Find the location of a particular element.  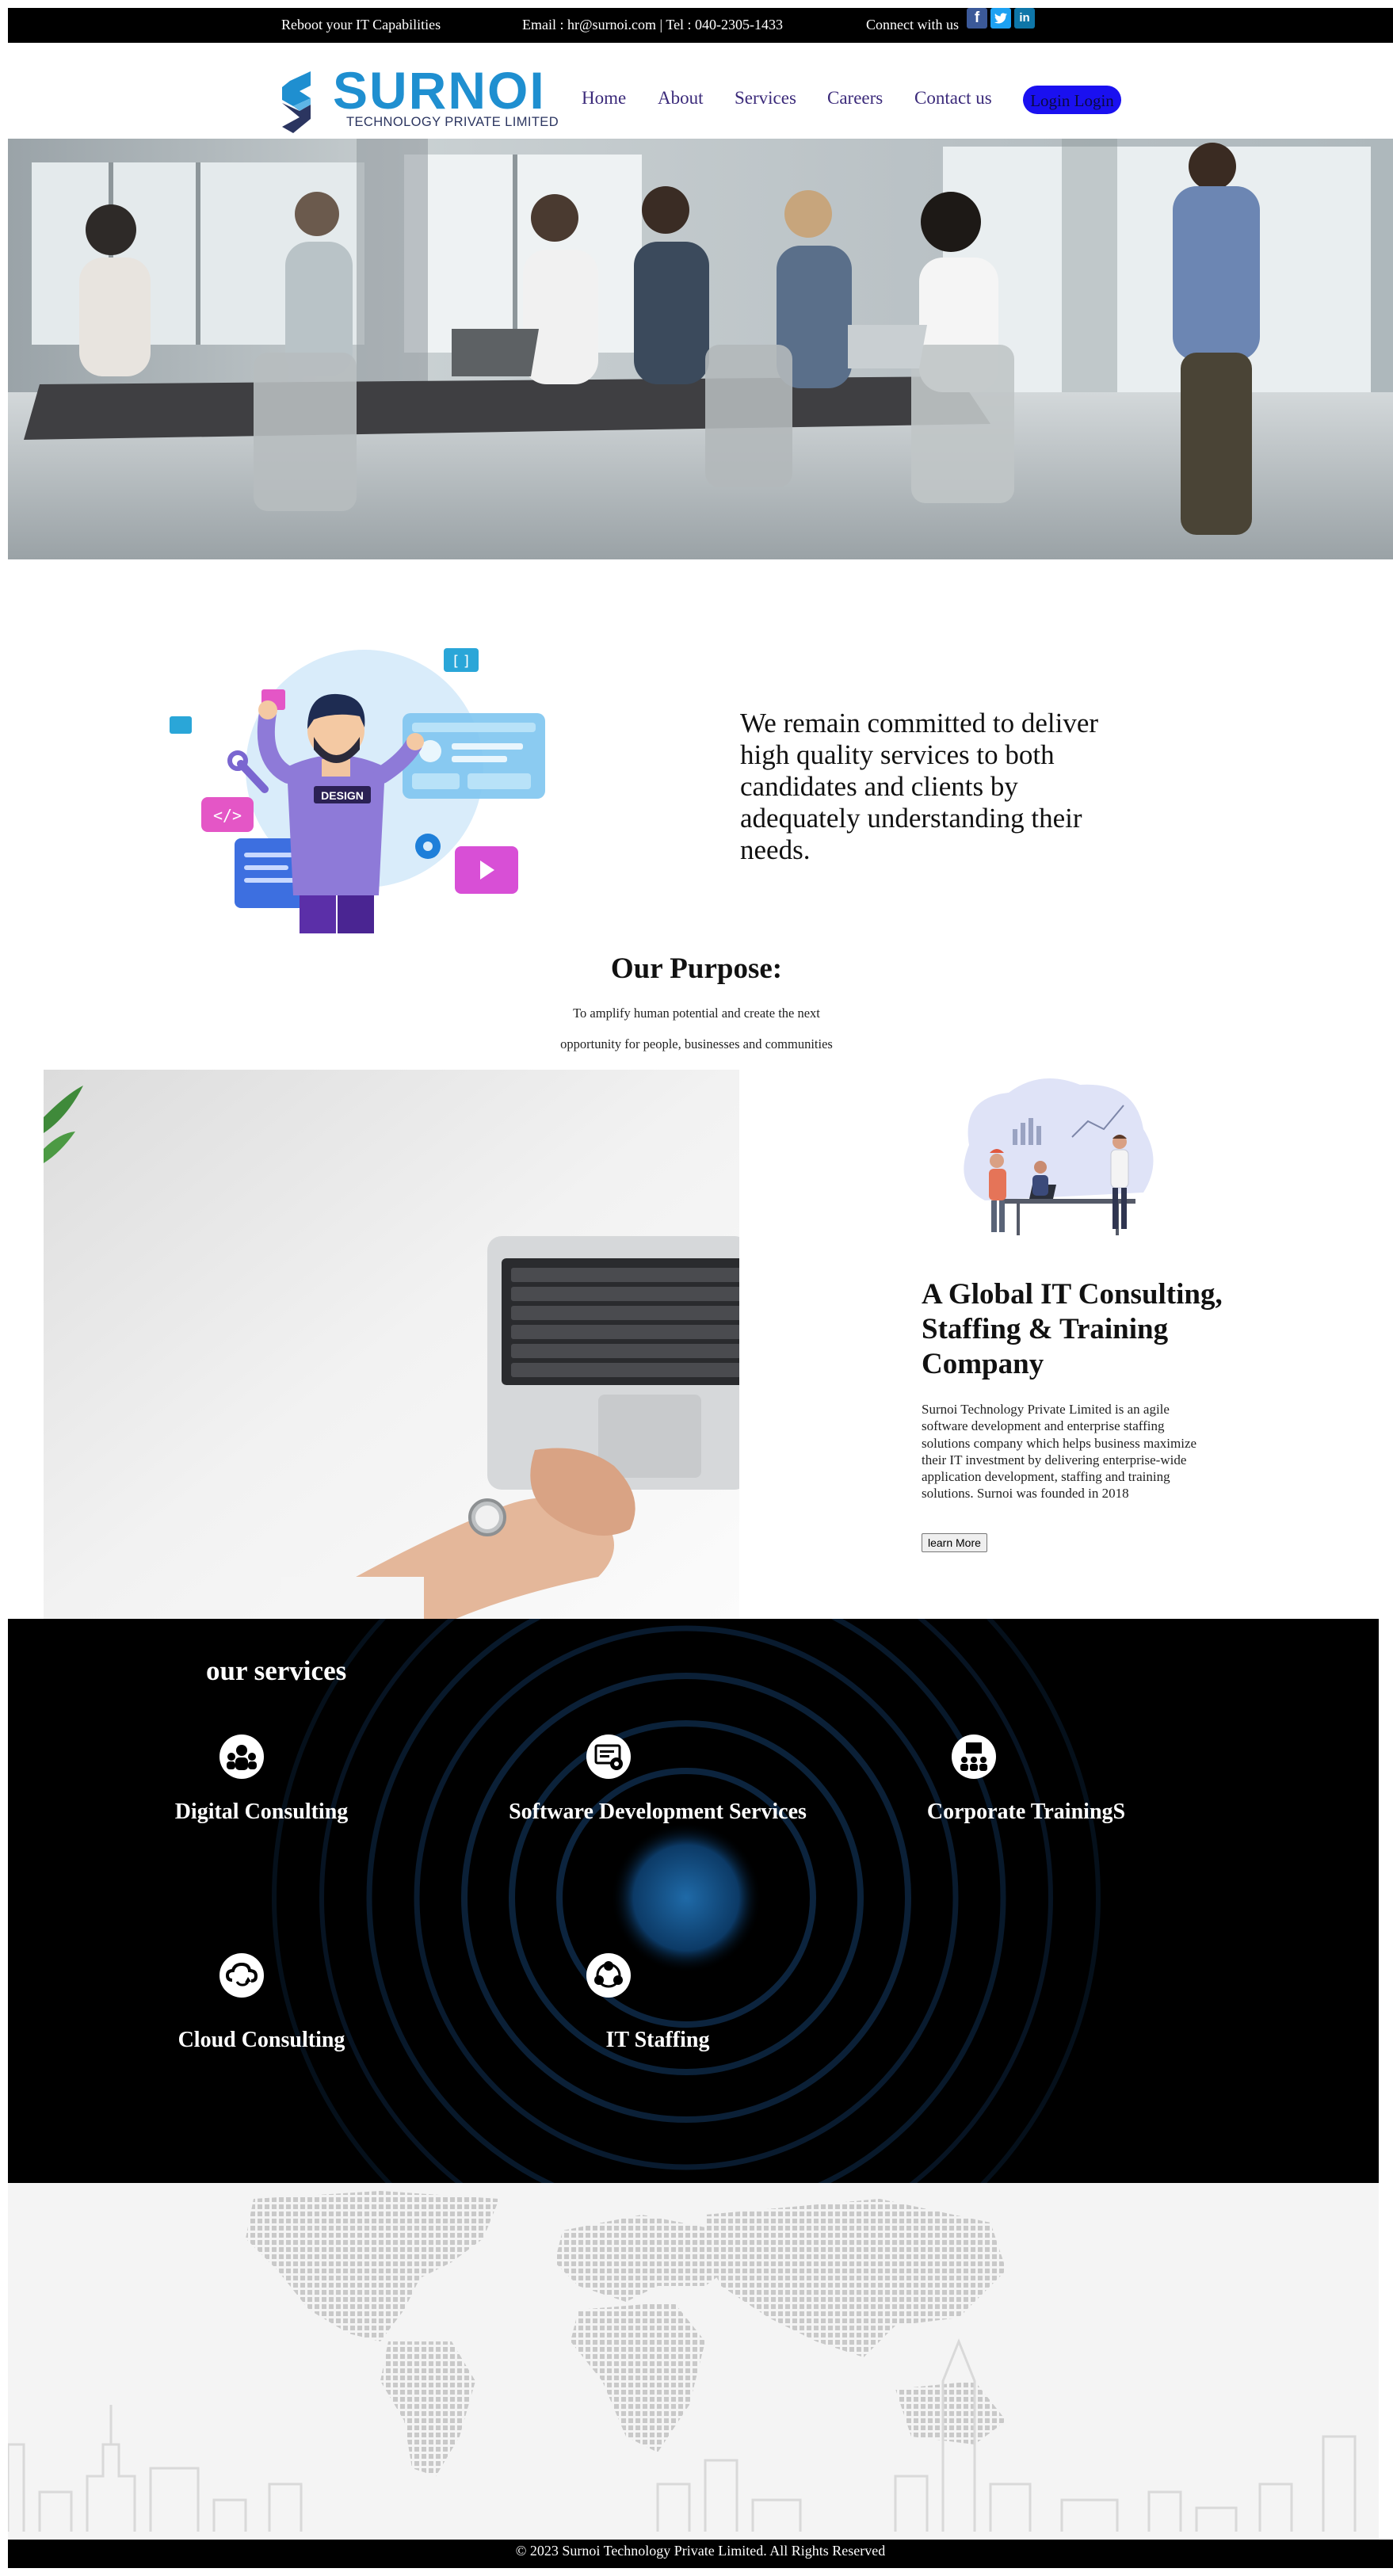

logo-wordmark: SURNOI is located at coordinates (439, 90).